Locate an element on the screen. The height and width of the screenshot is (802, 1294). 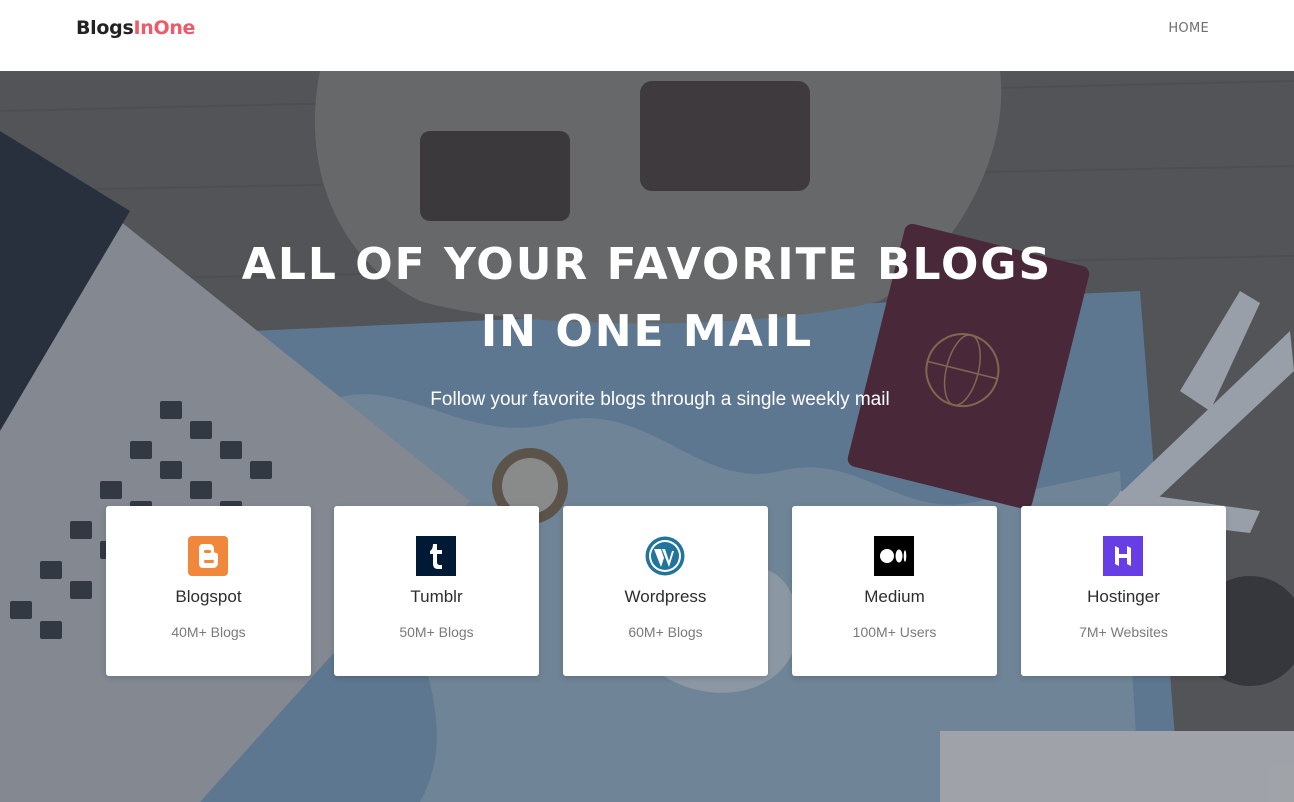
tumblr-icon is located at coordinates (436, 556).